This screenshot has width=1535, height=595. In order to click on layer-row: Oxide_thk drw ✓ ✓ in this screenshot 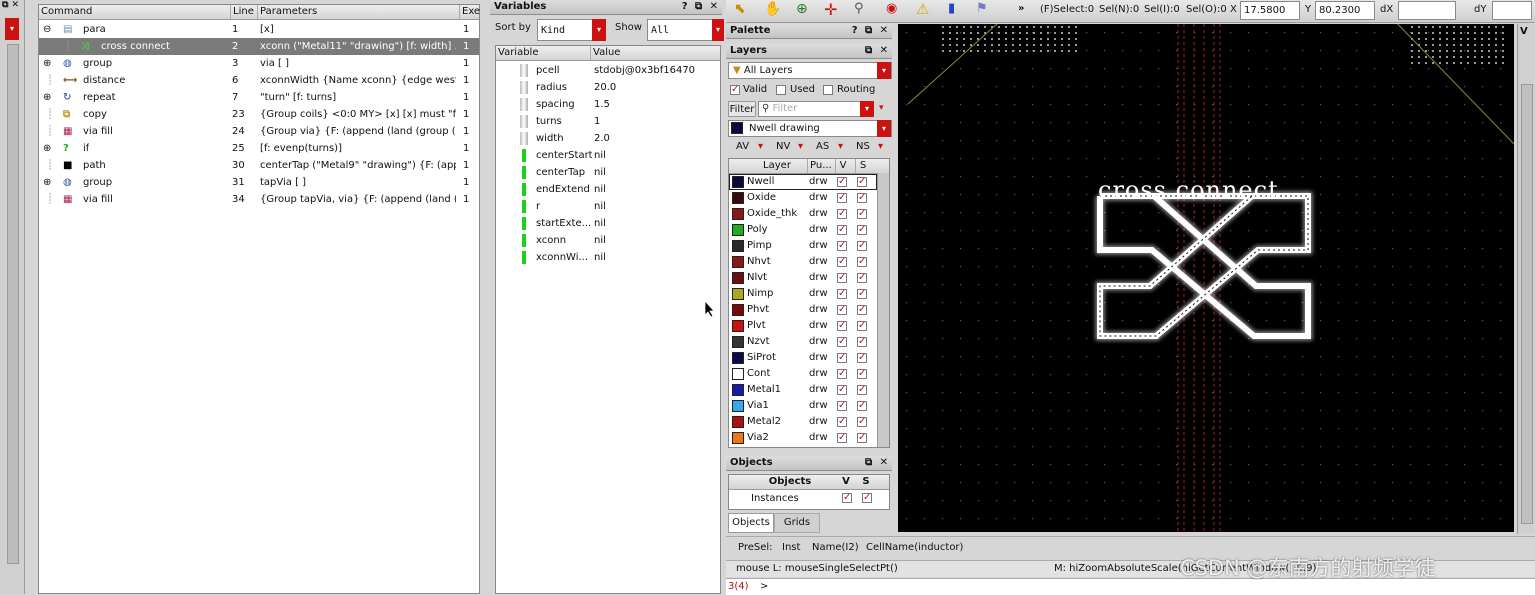, I will do `click(803, 214)`.